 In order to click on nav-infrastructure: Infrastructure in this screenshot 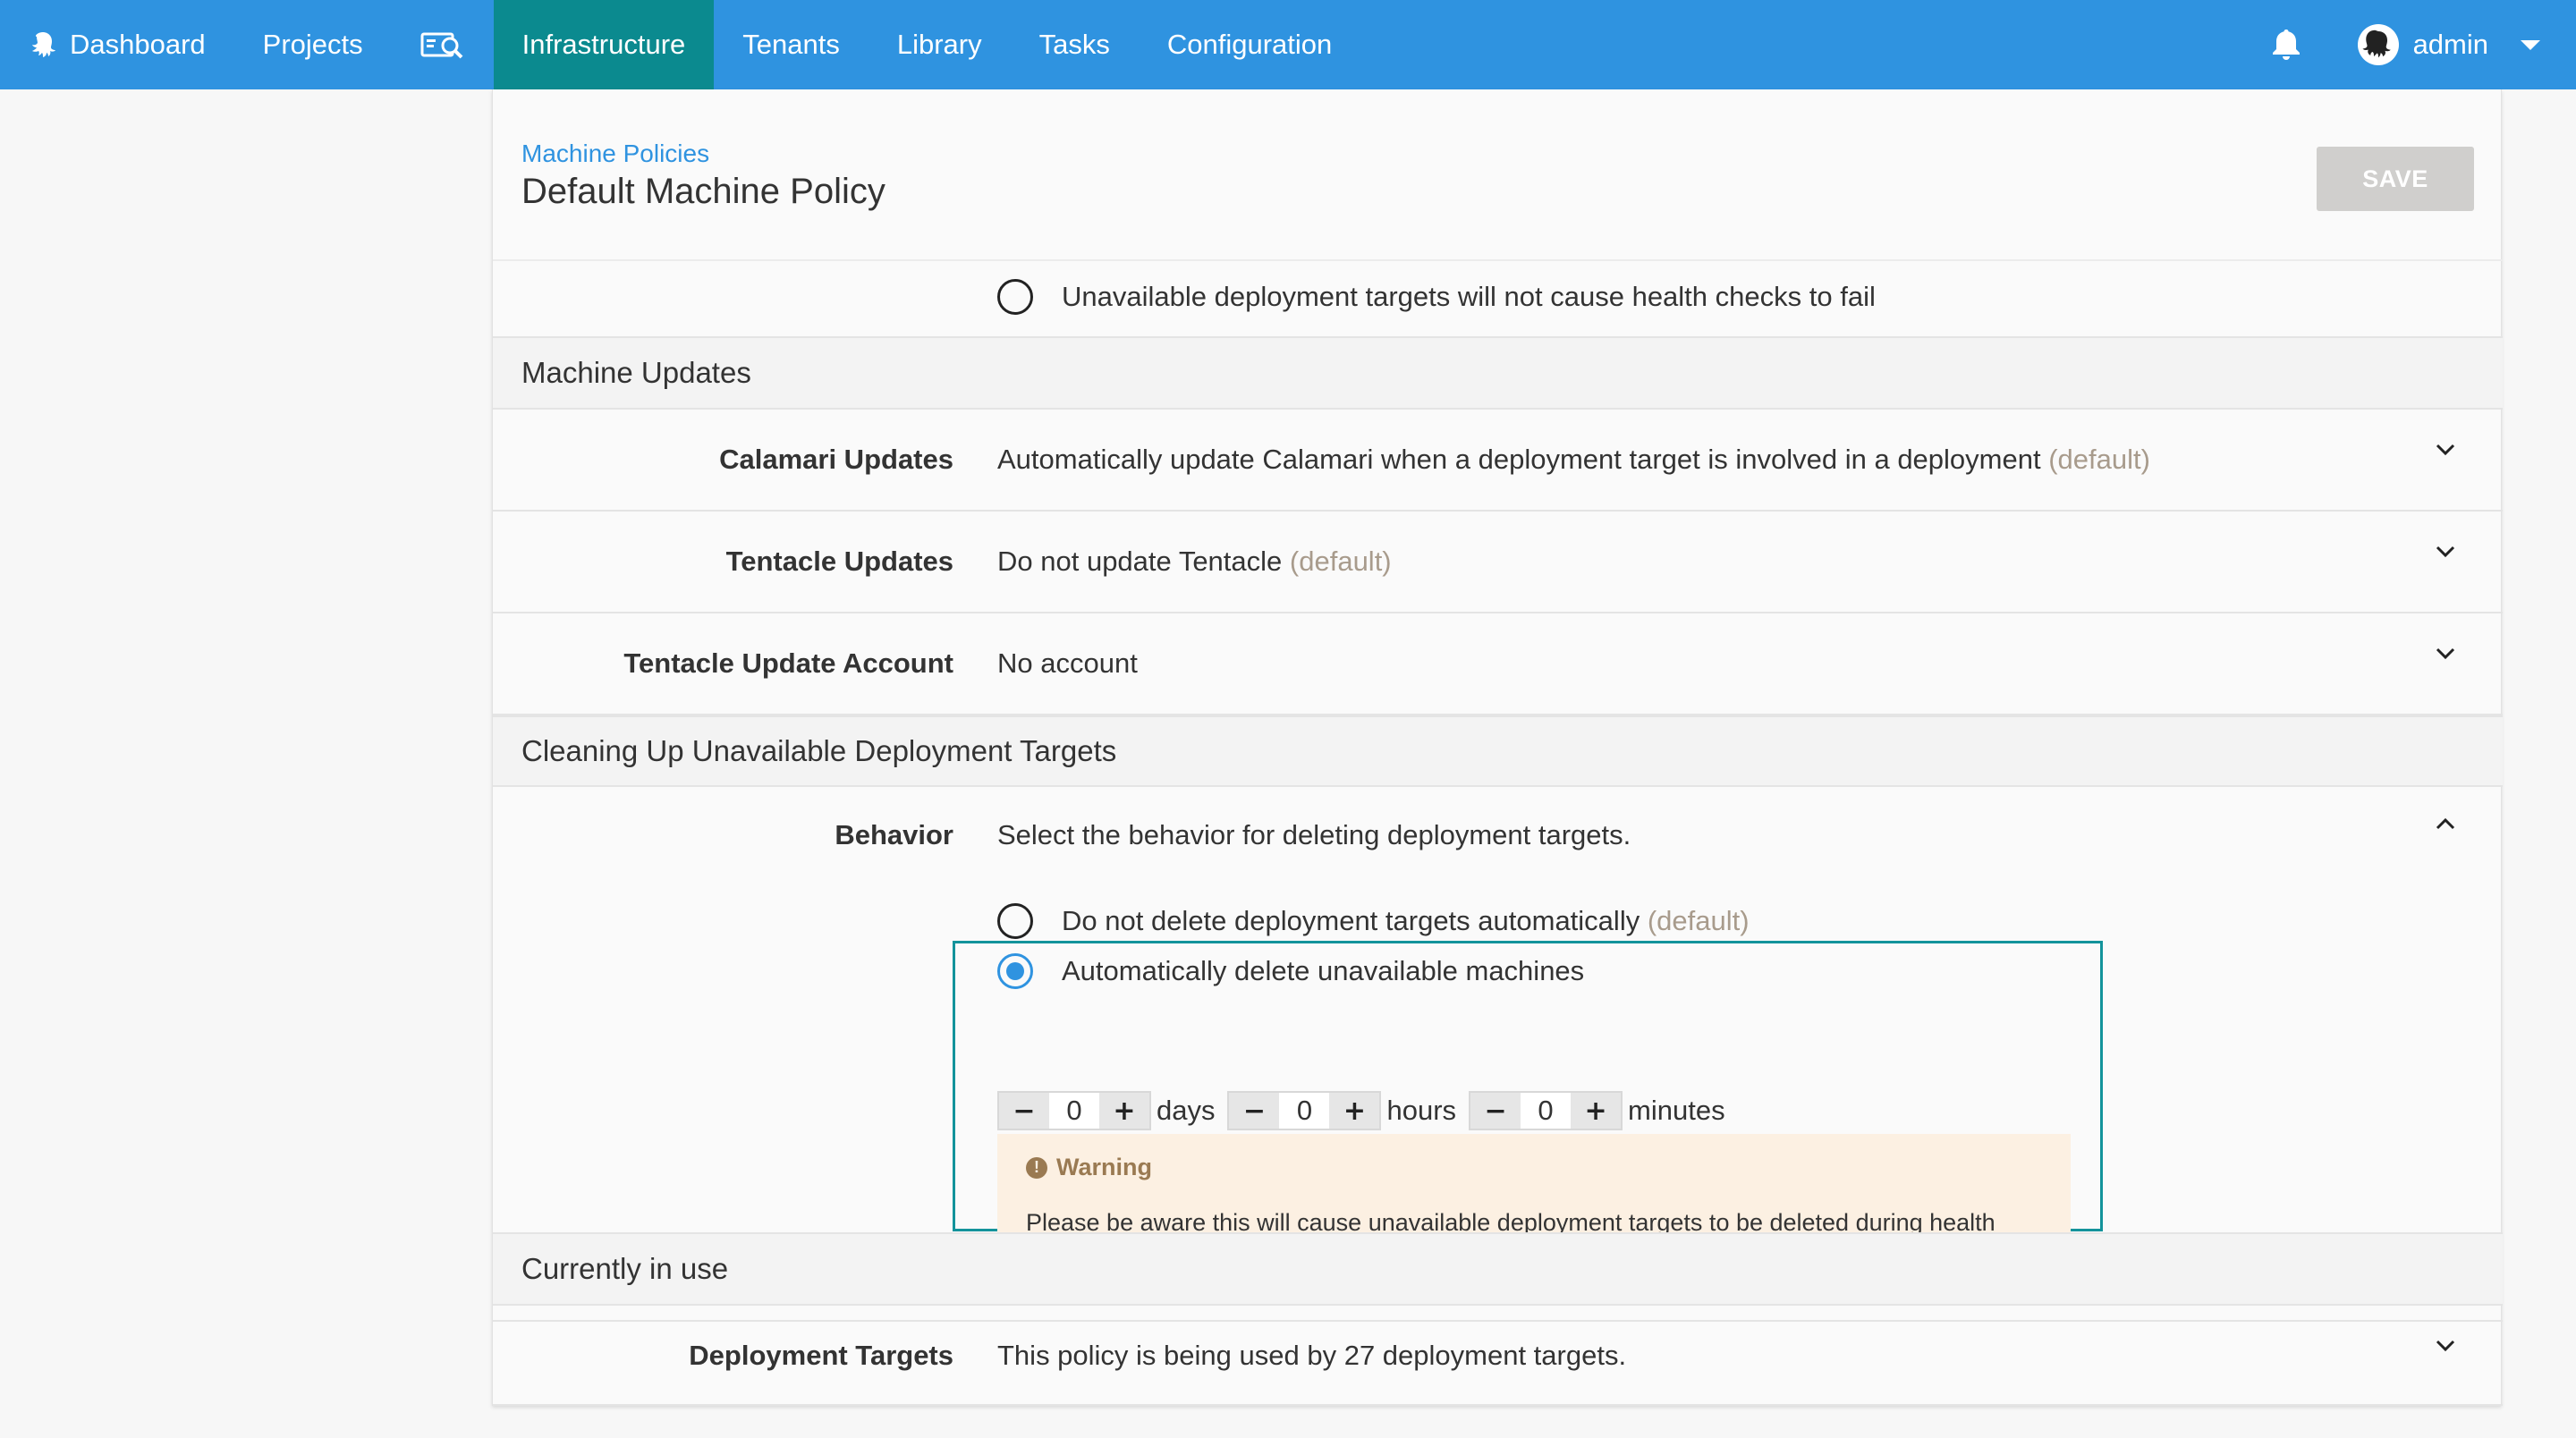, I will do `click(604, 44)`.